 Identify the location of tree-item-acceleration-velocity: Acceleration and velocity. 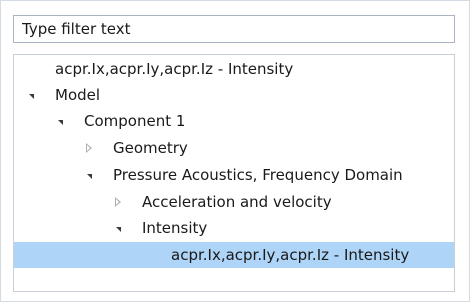
(234, 202).